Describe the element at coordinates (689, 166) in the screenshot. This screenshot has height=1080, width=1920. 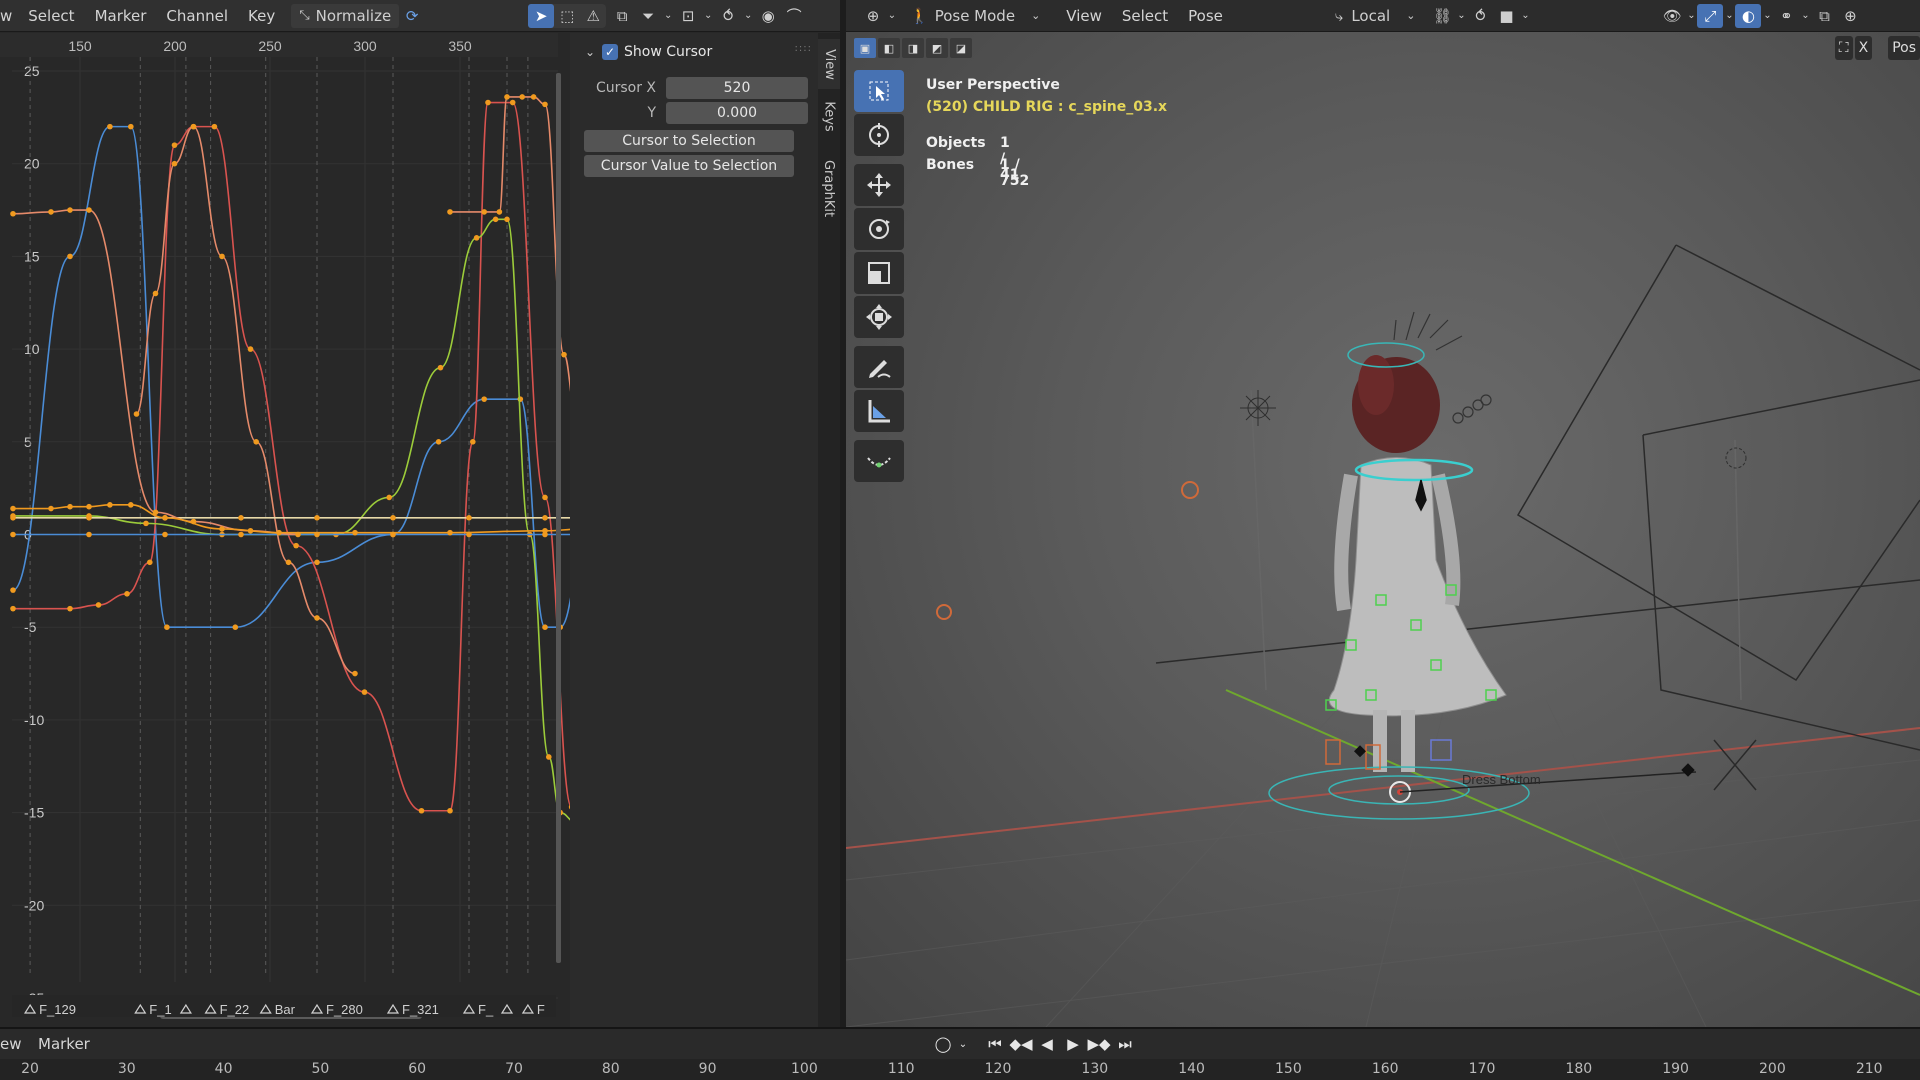
I see `cursor-value-to-selection-button: Cursor Value to Selection` at that location.